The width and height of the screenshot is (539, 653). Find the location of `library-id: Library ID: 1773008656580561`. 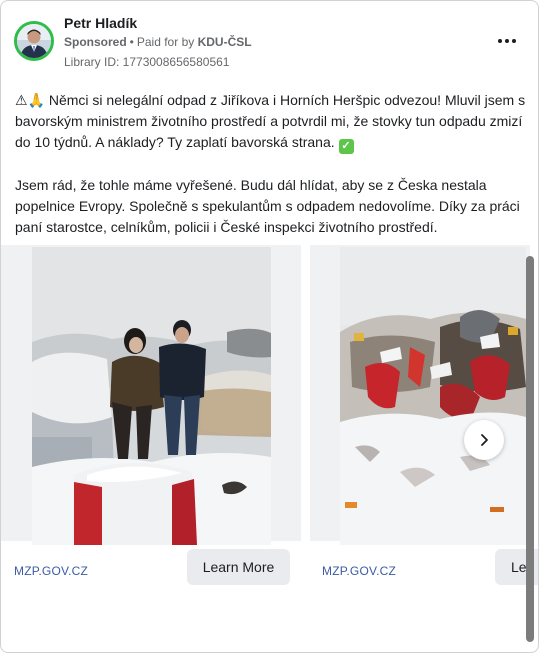

library-id: Library ID: 1773008656580561 is located at coordinates (147, 62).